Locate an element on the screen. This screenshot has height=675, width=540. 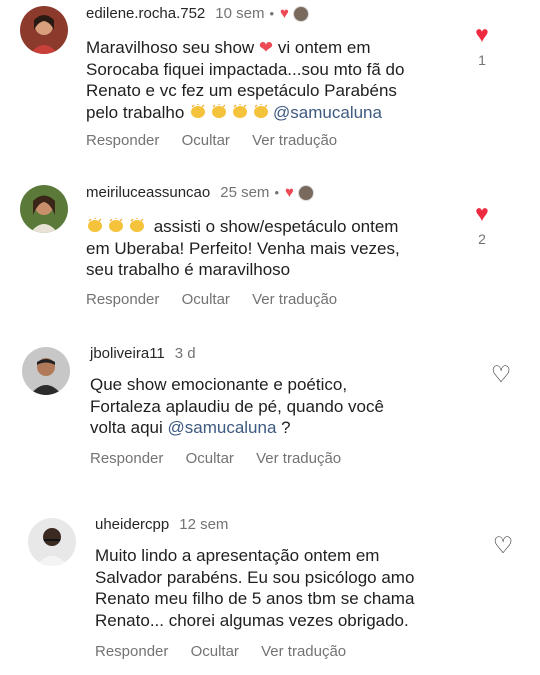
username: uheidercpp is located at coordinates (132, 524).